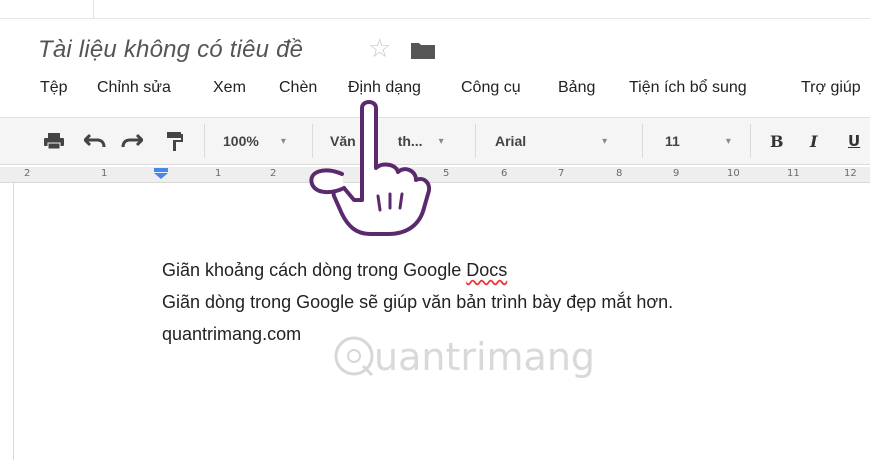 The image size is (870, 460). I want to click on undo-icon, so click(95, 141).